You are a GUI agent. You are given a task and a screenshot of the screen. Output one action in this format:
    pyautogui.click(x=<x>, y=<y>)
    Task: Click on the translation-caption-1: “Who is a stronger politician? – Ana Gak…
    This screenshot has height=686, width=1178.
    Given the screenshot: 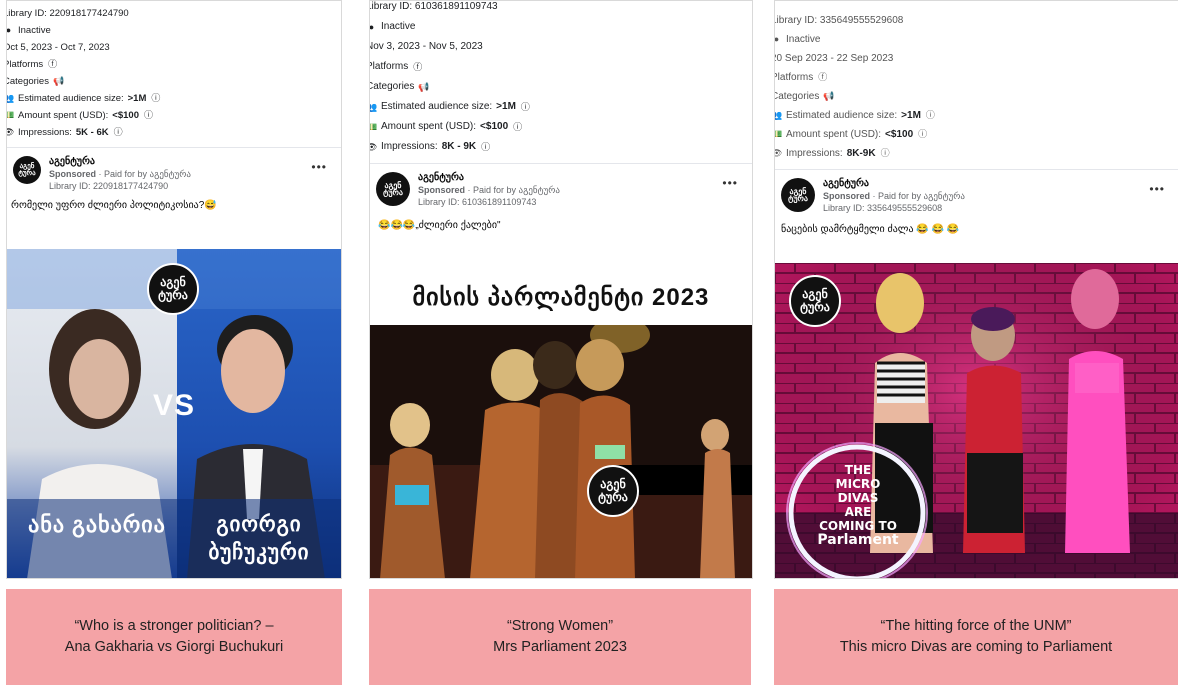 What is the action you would take?
    pyautogui.click(x=174, y=637)
    